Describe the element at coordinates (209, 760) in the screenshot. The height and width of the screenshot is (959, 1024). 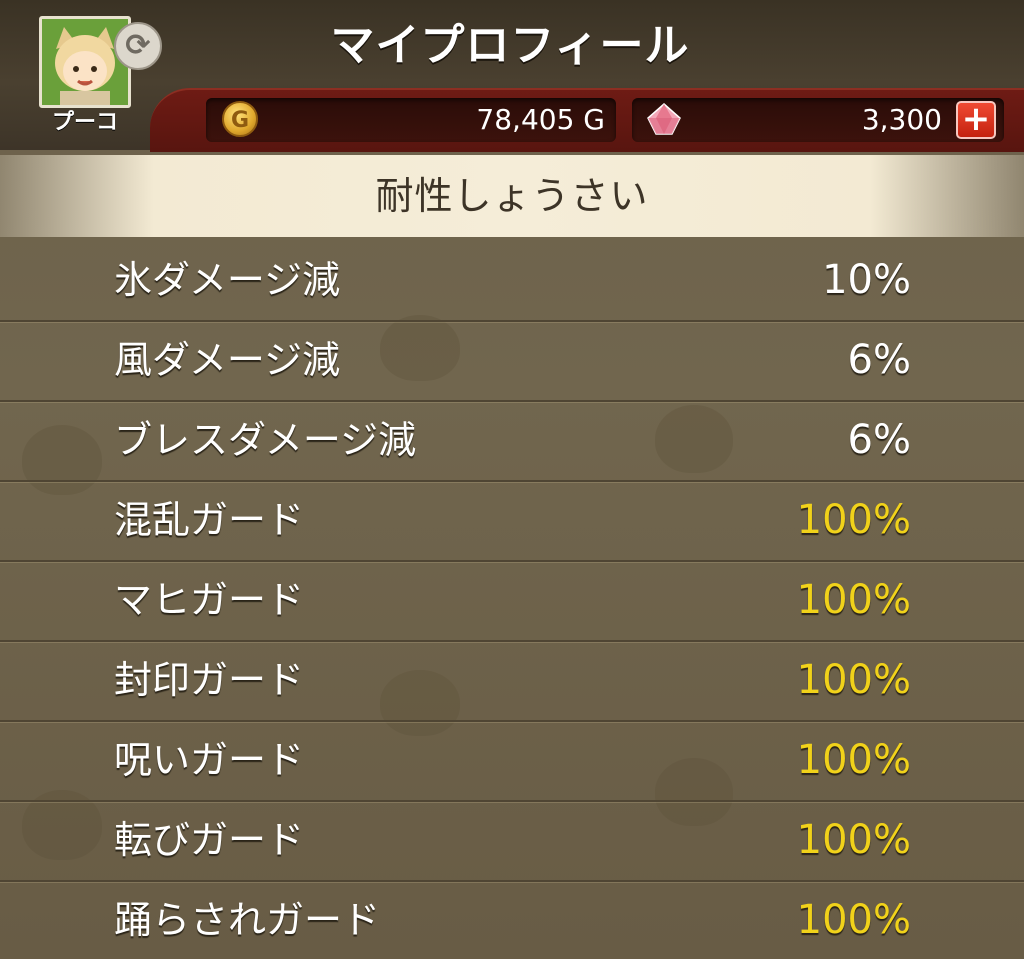
I see `resistance-label: 呪いガード` at that location.